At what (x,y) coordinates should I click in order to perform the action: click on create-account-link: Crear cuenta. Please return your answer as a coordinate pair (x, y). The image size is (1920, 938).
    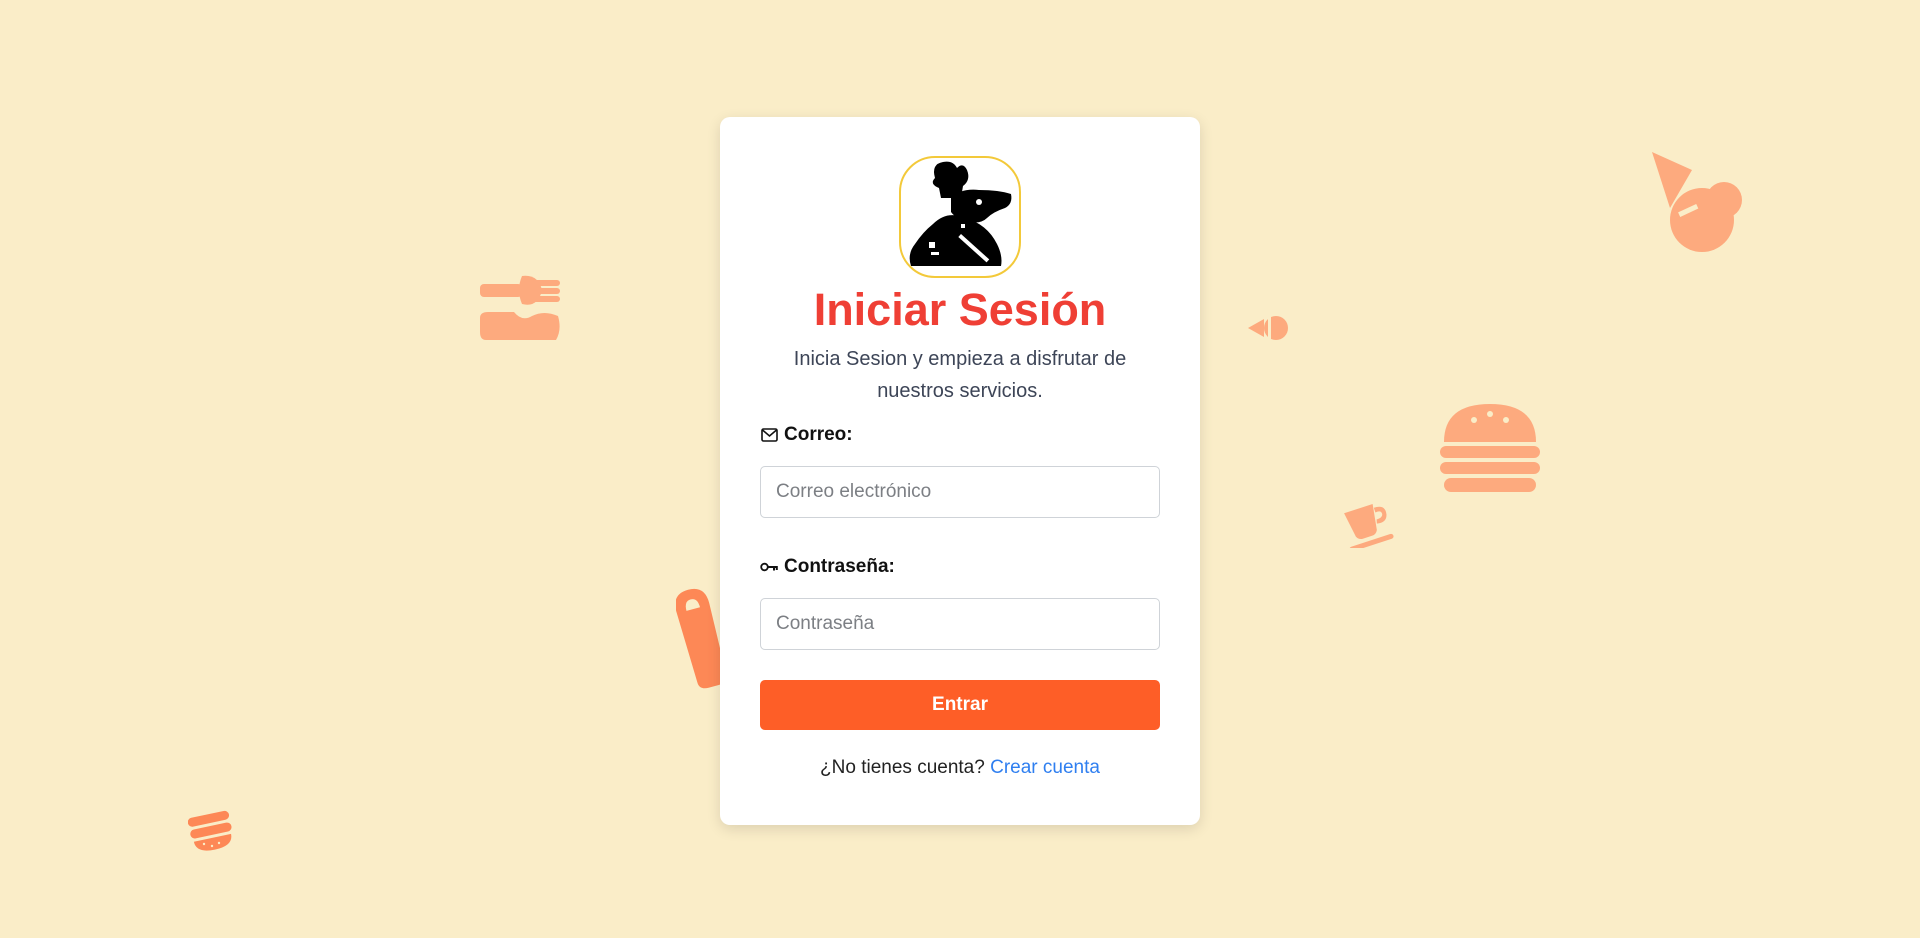
    Looking at the image, I should click on (1045, 767).